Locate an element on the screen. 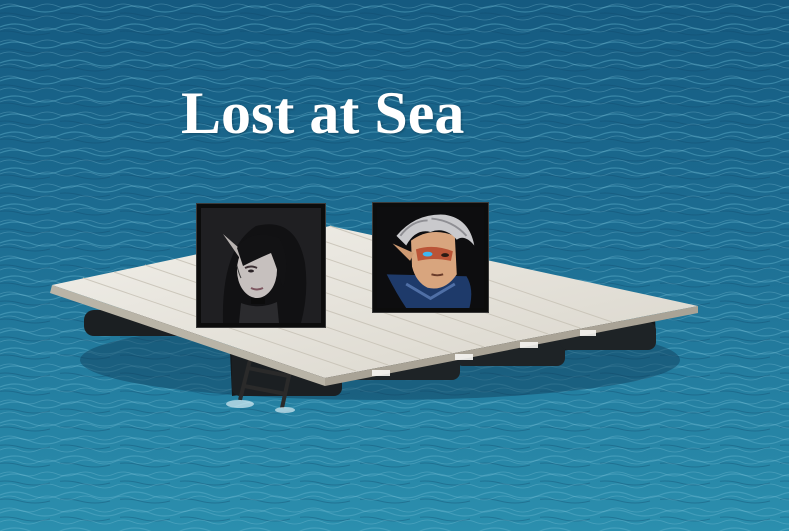 The width and height of the screenshot is (789, 531). white-haired-elf-warrior-portrait-icon is located at coordinates (430, 257).